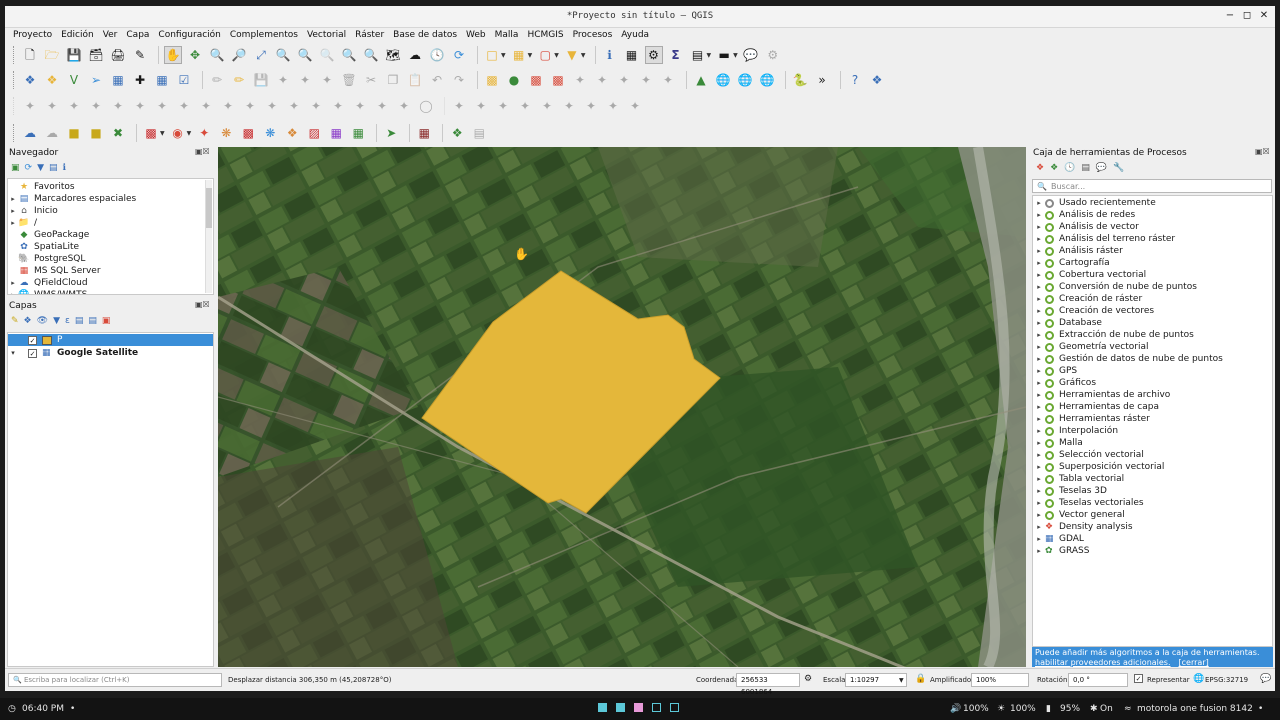  What do you see at coordinates (393, 80) in the screenshot?
I see `copy-icon: ❐` at bounding box center [393, 80].